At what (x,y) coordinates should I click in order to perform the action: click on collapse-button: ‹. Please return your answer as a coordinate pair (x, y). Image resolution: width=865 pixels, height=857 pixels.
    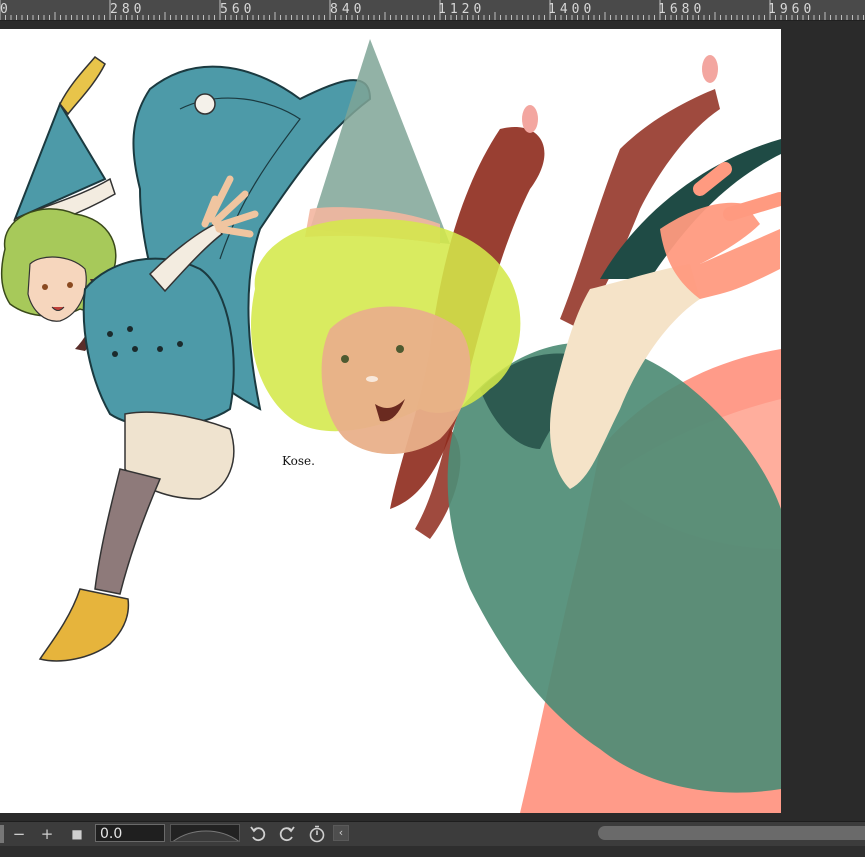
    Looking at the image, I should click on (341, 833).